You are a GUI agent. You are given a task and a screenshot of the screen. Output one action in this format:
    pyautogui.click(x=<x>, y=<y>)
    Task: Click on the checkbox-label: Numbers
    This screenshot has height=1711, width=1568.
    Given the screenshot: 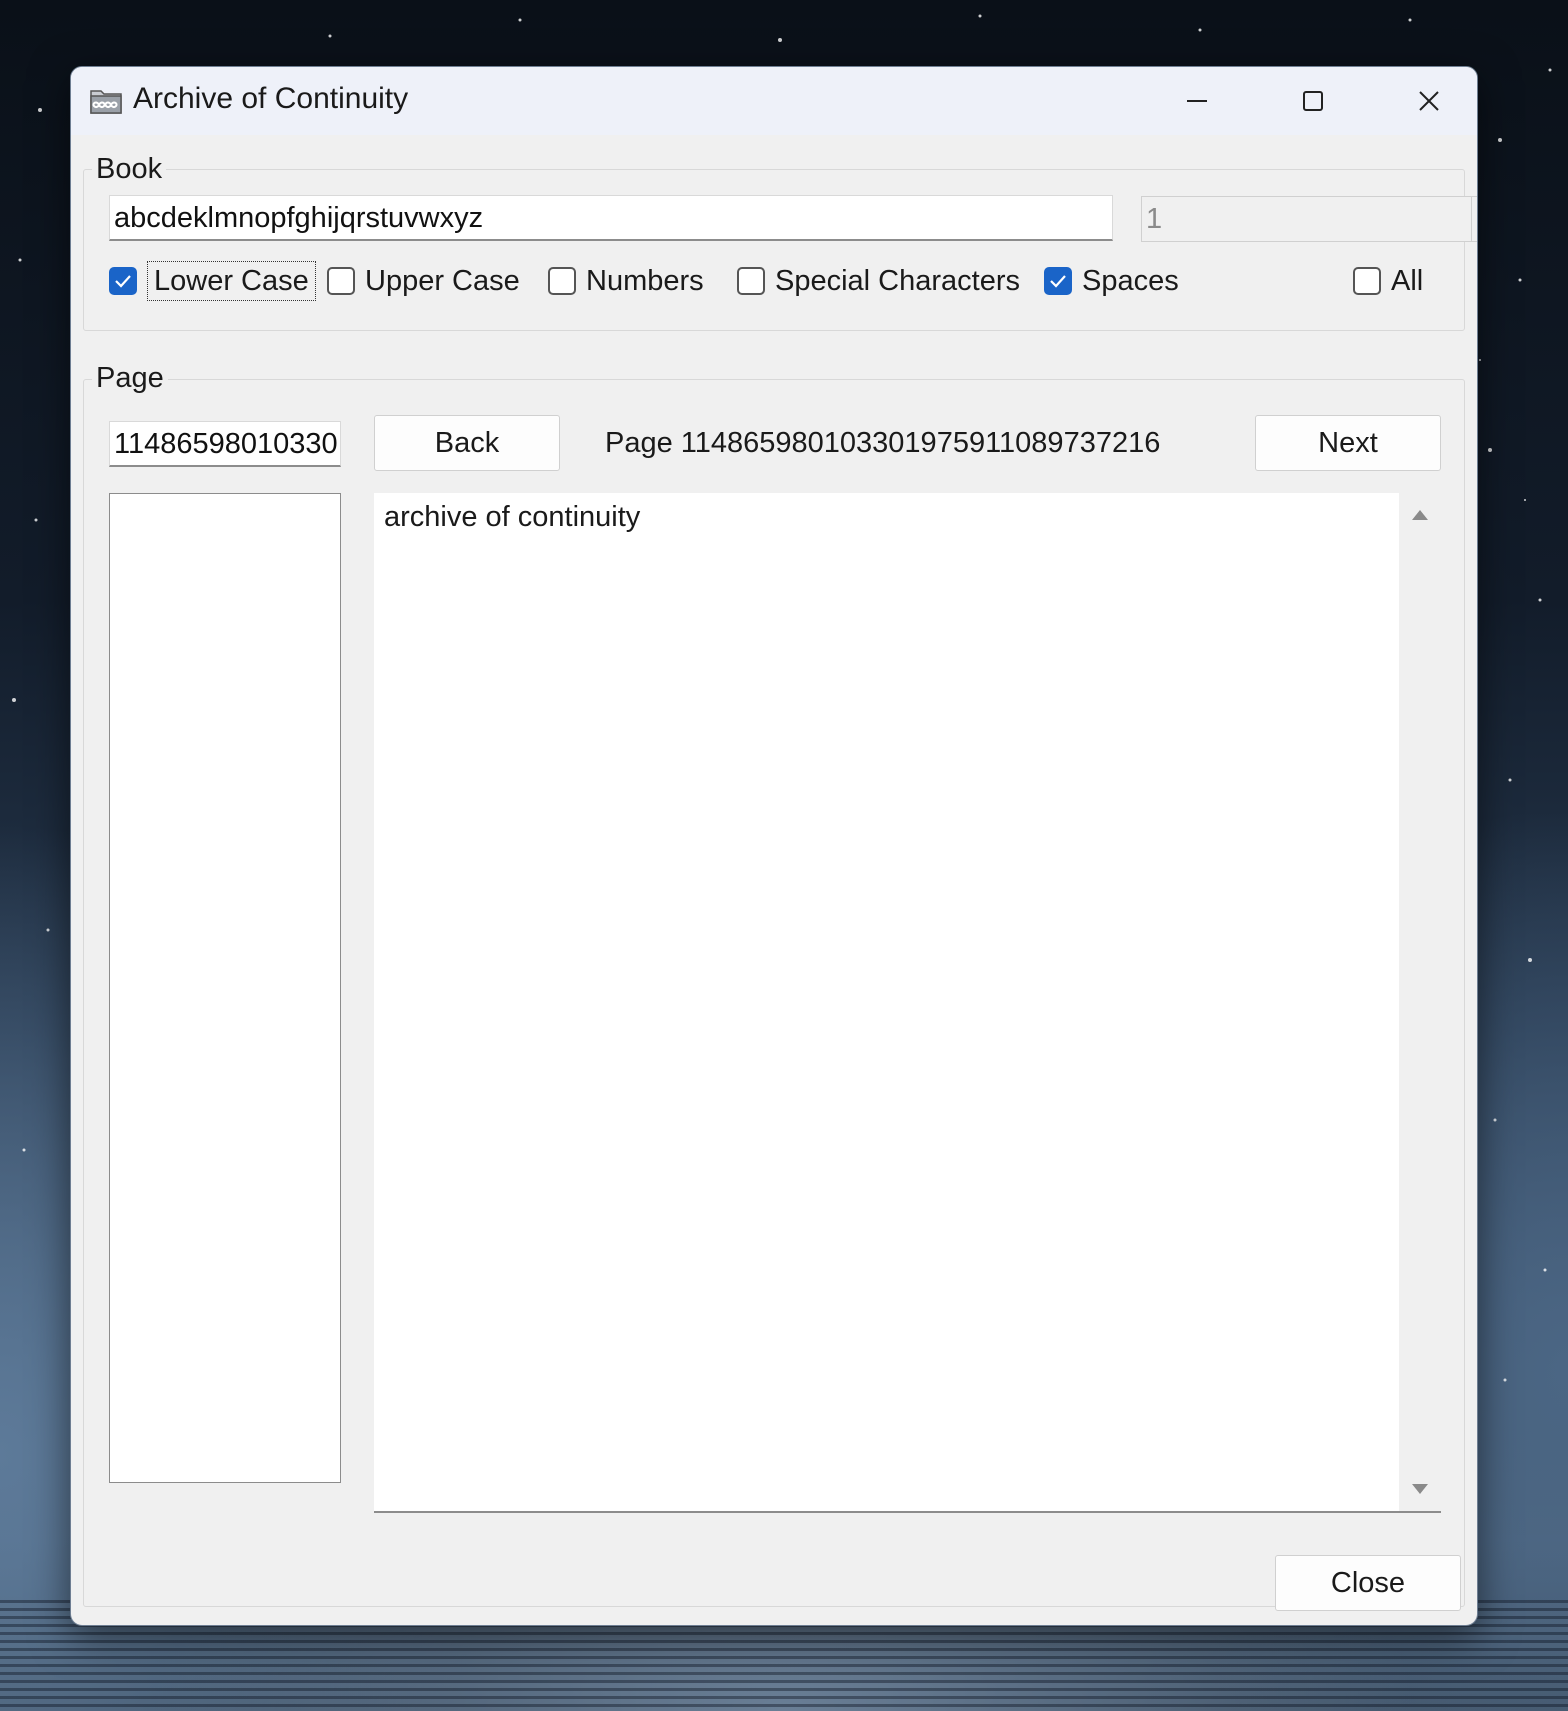 What is the action you would take?
    pyautogui.click(x=645, y=280)
    